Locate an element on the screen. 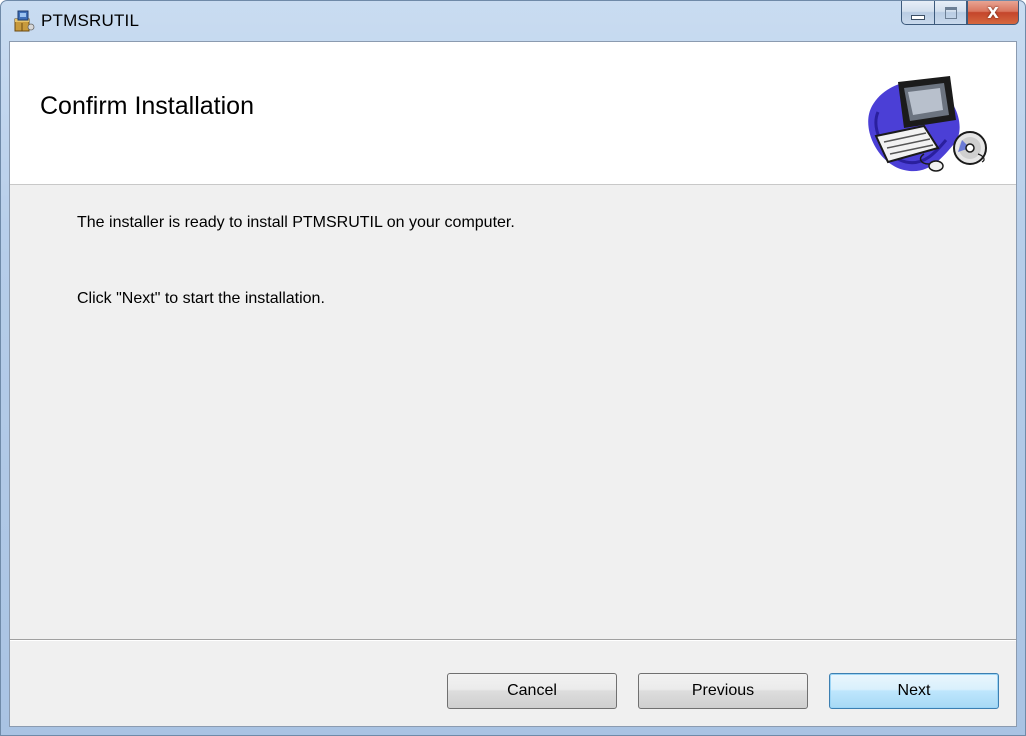 This screenshot has width=1026, height=736. title-bar: PTMSRUTIL X is located at coordinates (513, 21).